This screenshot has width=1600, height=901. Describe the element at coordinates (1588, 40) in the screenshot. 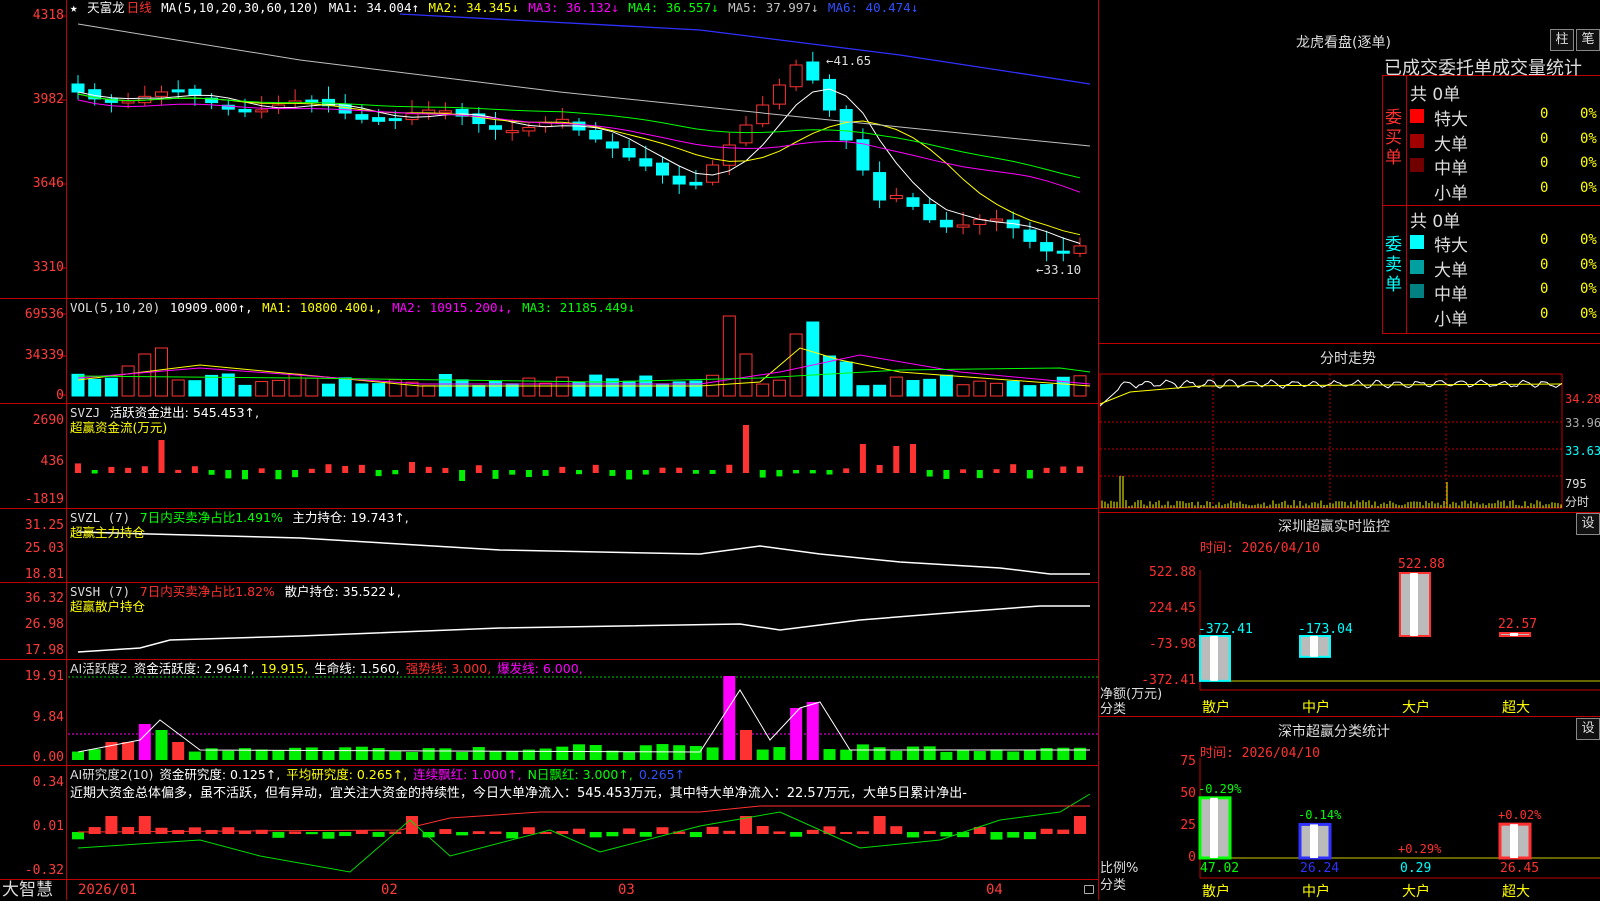

I see `pen-mode-button: 笔` at that location.